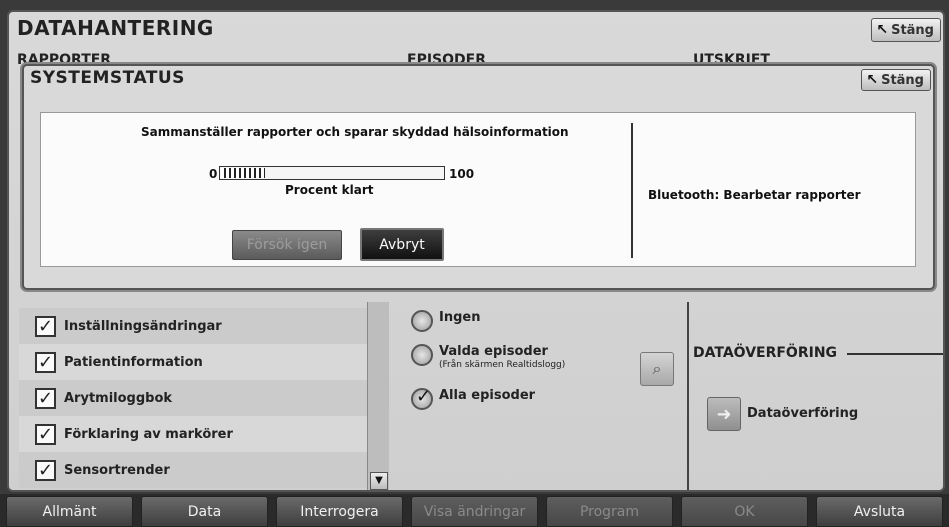  Describe the element at coordinates (194, 470) in the screenshot. I see `checklist-item: ✓ Sensortrender` at that location.